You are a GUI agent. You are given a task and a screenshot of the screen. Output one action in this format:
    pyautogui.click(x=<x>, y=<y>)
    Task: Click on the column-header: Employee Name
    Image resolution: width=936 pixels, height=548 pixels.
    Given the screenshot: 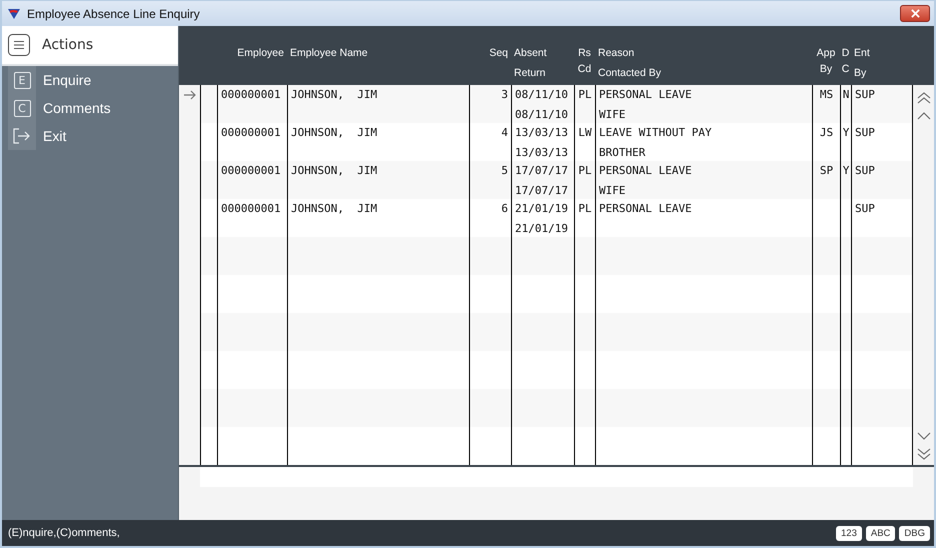 What is the action you would take?
    pyautogui.click(x=329, y=53)
    